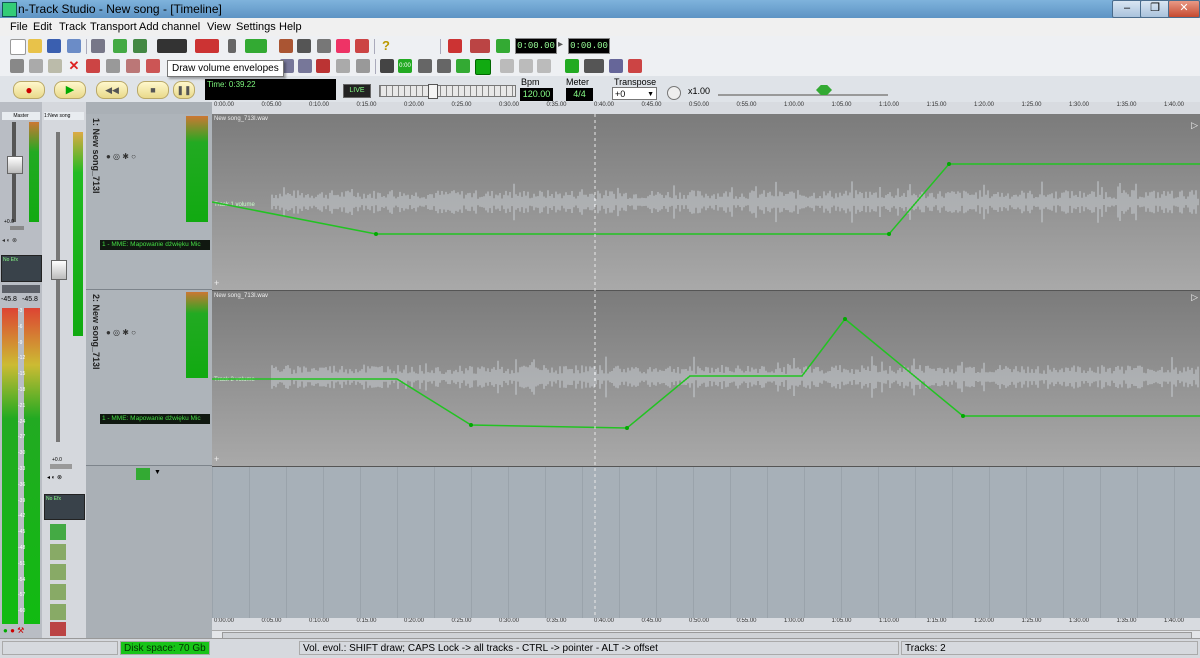 The height and width of the screenshot is (658, 1200). What do you see at coordinates (616, 66) in the screenshot?
I see `video-icon` at bounding box center [616, 66].